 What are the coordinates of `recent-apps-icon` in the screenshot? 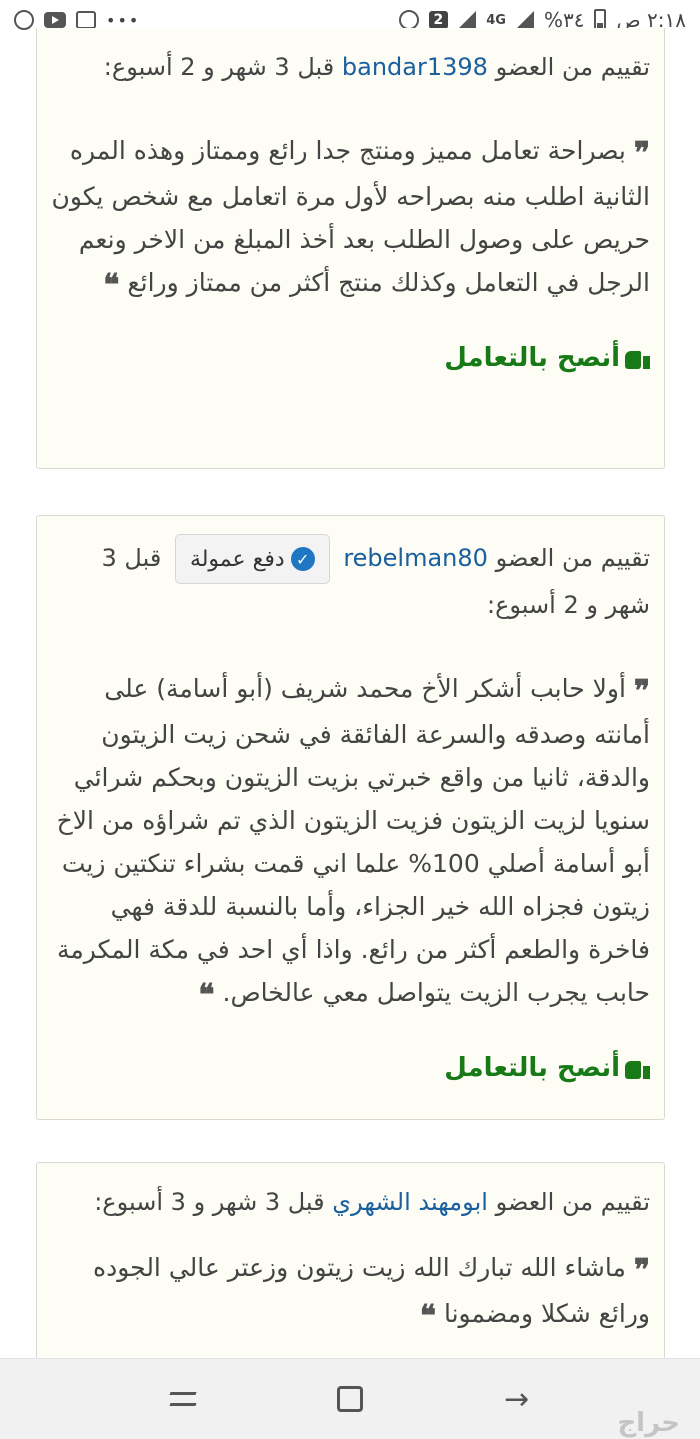 It's located at (183, 1399).